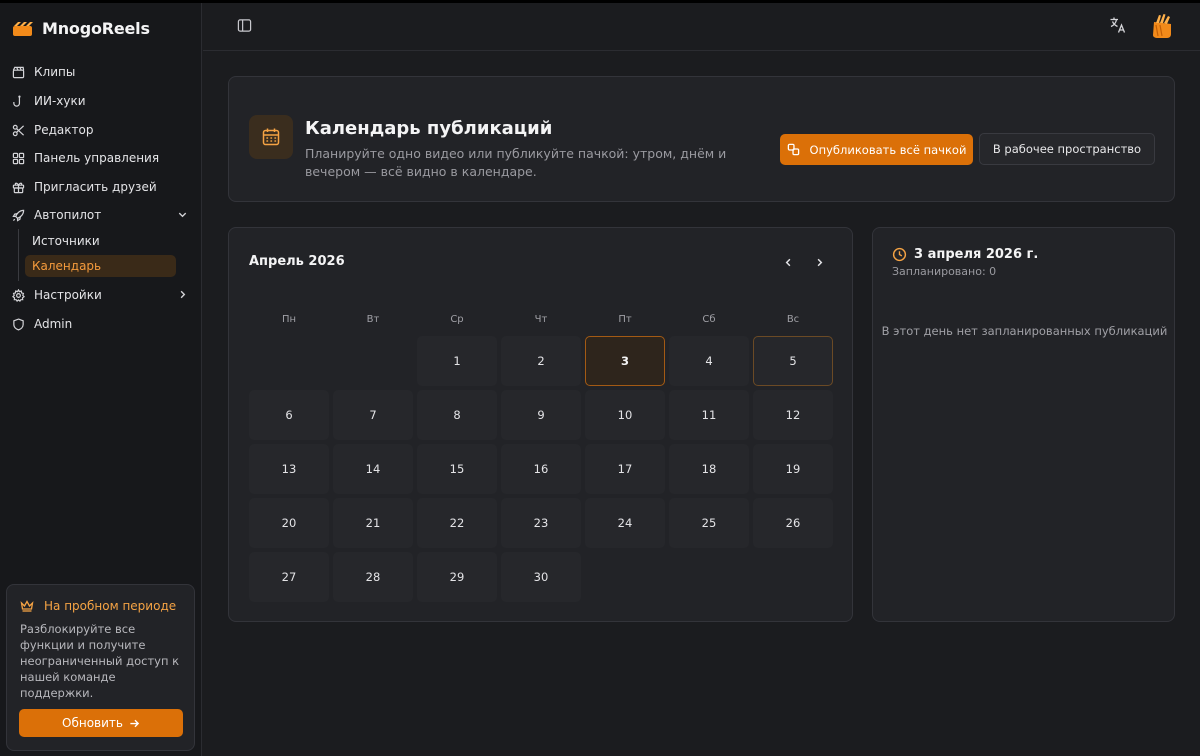 The height and width of the screenshot is (756, 1200). Describe the element at coordinates (373, 577) in the screenshot. I see `calendar-day: 28` at that location.